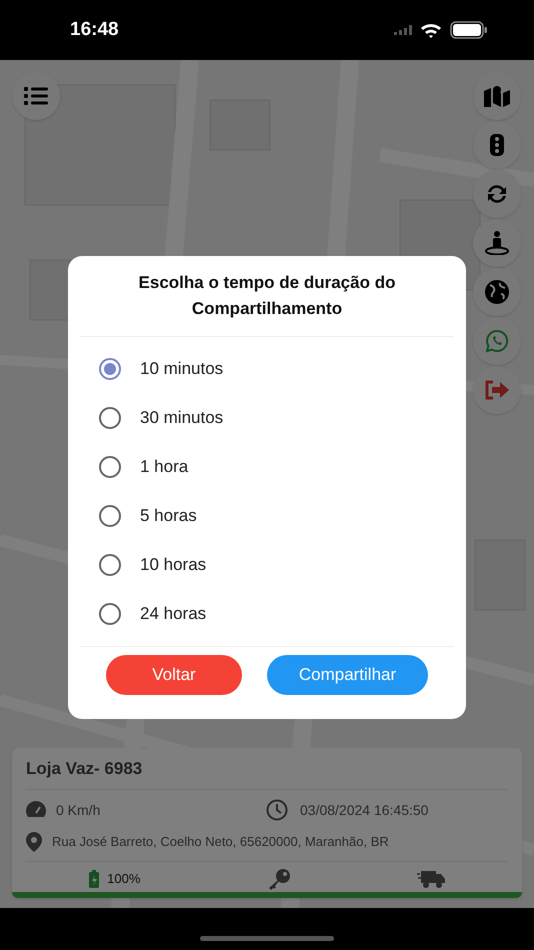 The width and height of the screenshot is (534, 950). I want to click on dialog-title: Escolha o tempo de duração do Compartilhamento, so click(267, 296).